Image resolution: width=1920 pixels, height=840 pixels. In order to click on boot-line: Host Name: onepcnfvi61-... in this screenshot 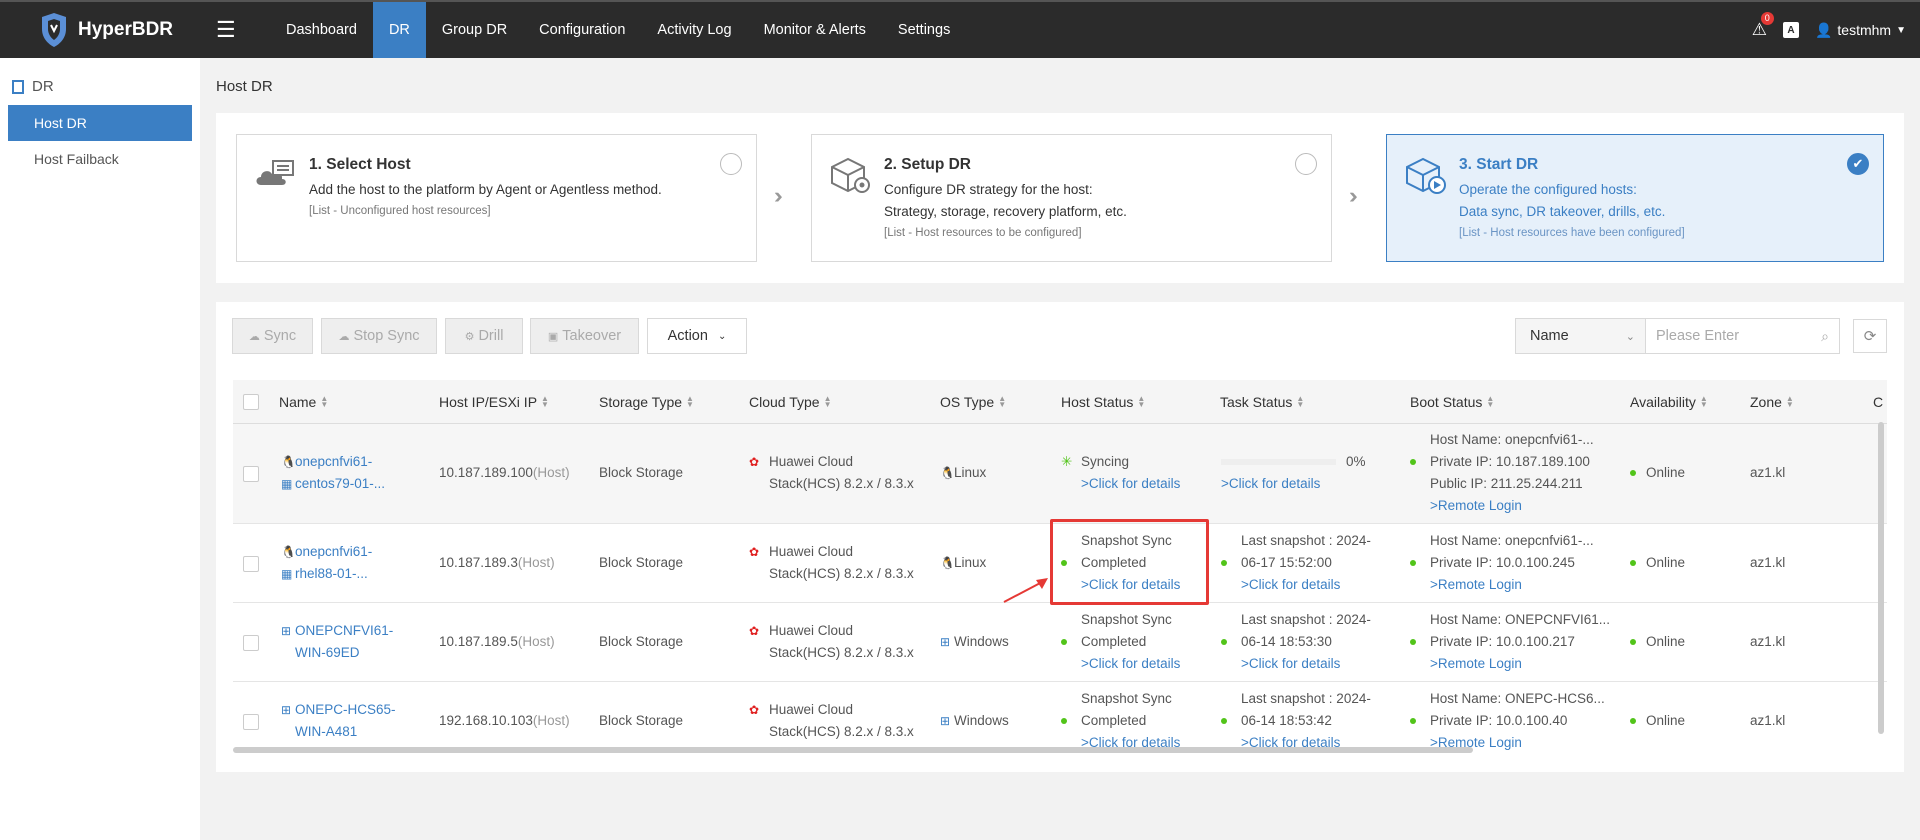, I will do `click(1512, 540)`.